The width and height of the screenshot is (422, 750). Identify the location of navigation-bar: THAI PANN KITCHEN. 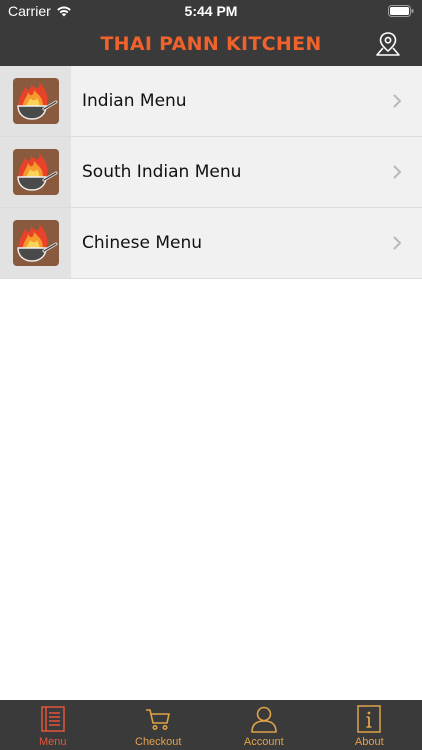
(211, 44).